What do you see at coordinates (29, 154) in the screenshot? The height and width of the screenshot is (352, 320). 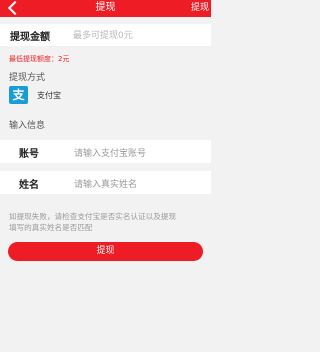 I see `account-label: 账号` at bounding box center [29, 154].